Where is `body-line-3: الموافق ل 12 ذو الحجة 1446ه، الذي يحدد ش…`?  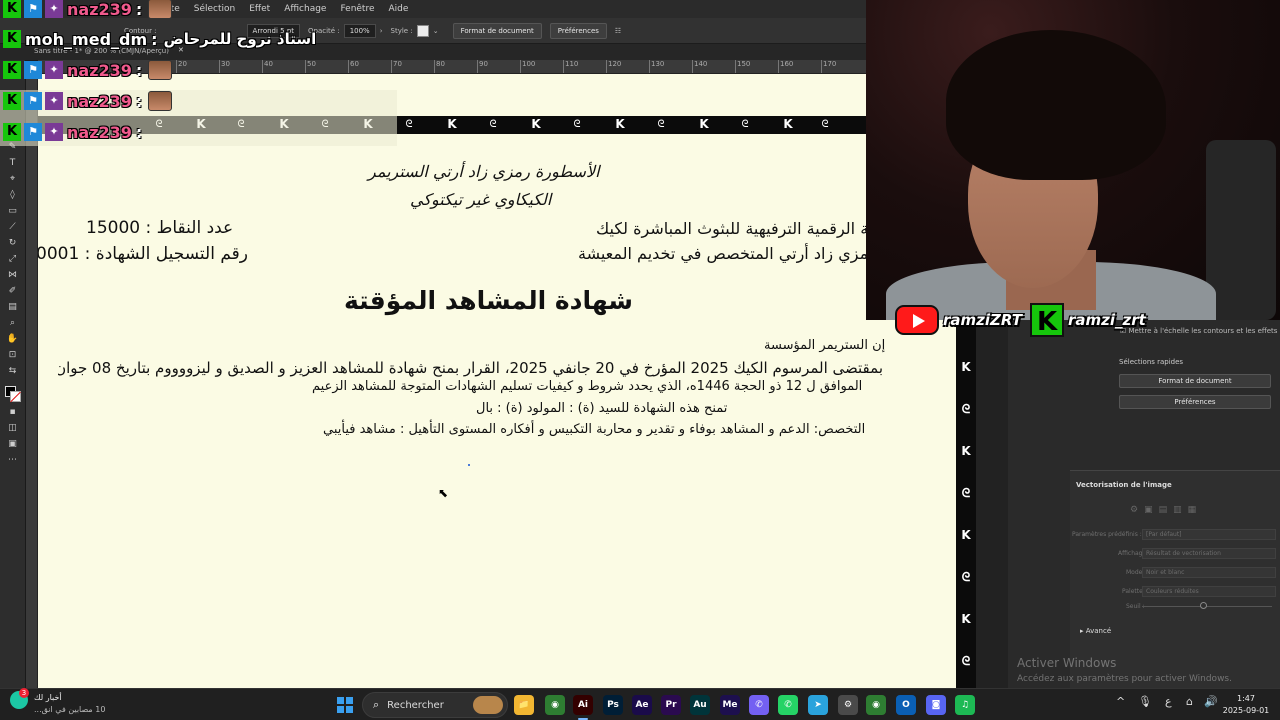 body-line-3: الموافق ل 12 ذو الحجة 1446ه، الذي يحدد ش… is located at coordinates (587, 386).